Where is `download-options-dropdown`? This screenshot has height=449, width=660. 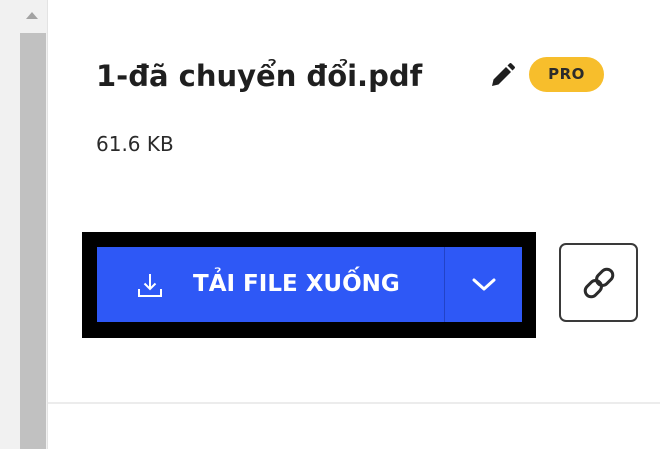 download-options-dropdown is located at coordinates (483, 284).